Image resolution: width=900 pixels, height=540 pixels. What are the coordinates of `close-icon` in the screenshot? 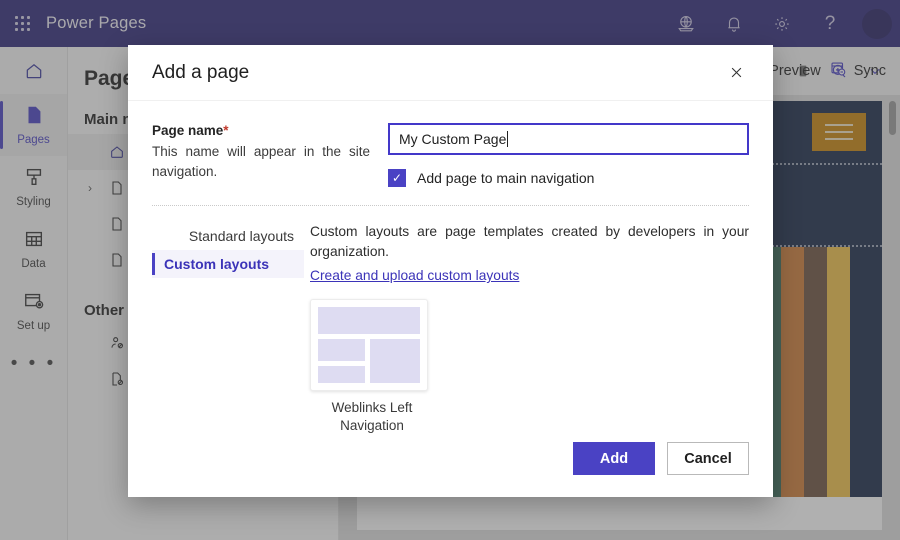 It's located at (736, 73).